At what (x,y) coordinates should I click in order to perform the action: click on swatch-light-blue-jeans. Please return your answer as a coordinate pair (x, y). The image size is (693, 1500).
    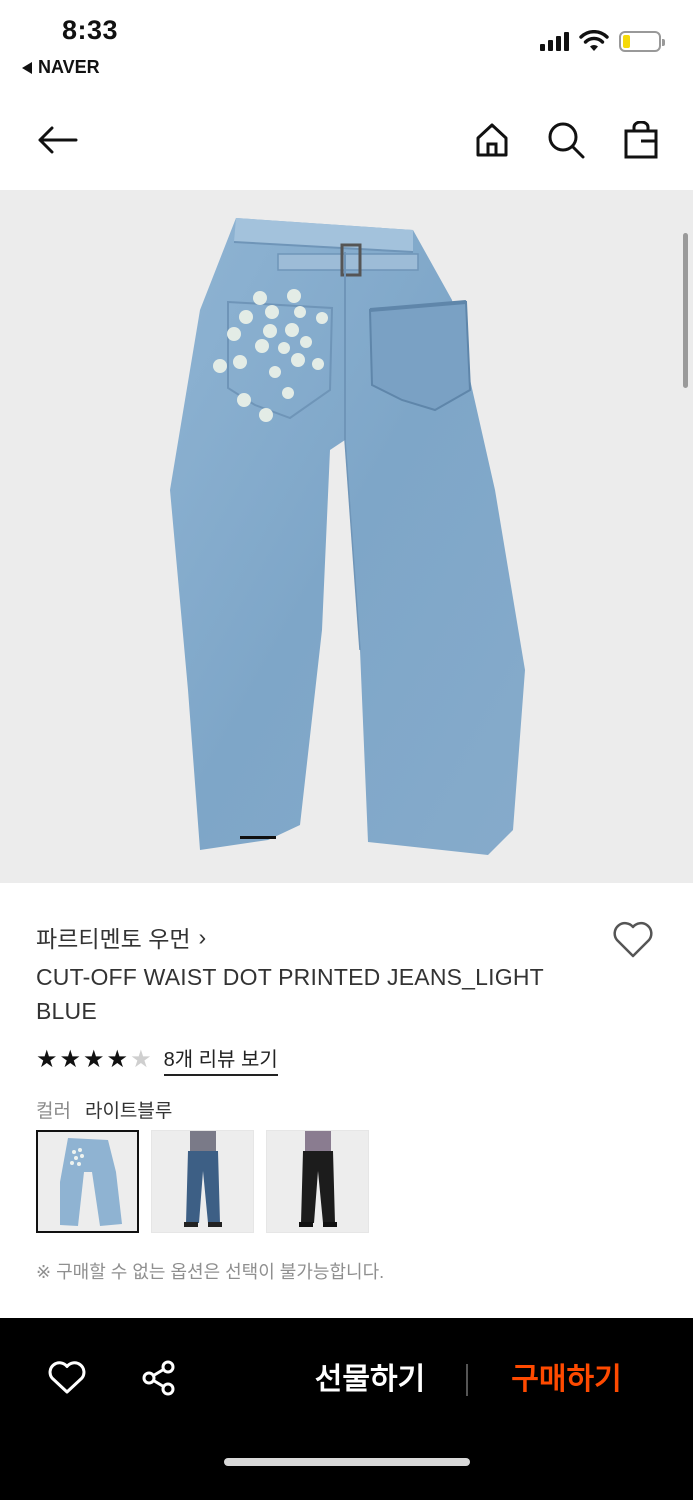
    Looking at the image, I should click on (87, 1181).